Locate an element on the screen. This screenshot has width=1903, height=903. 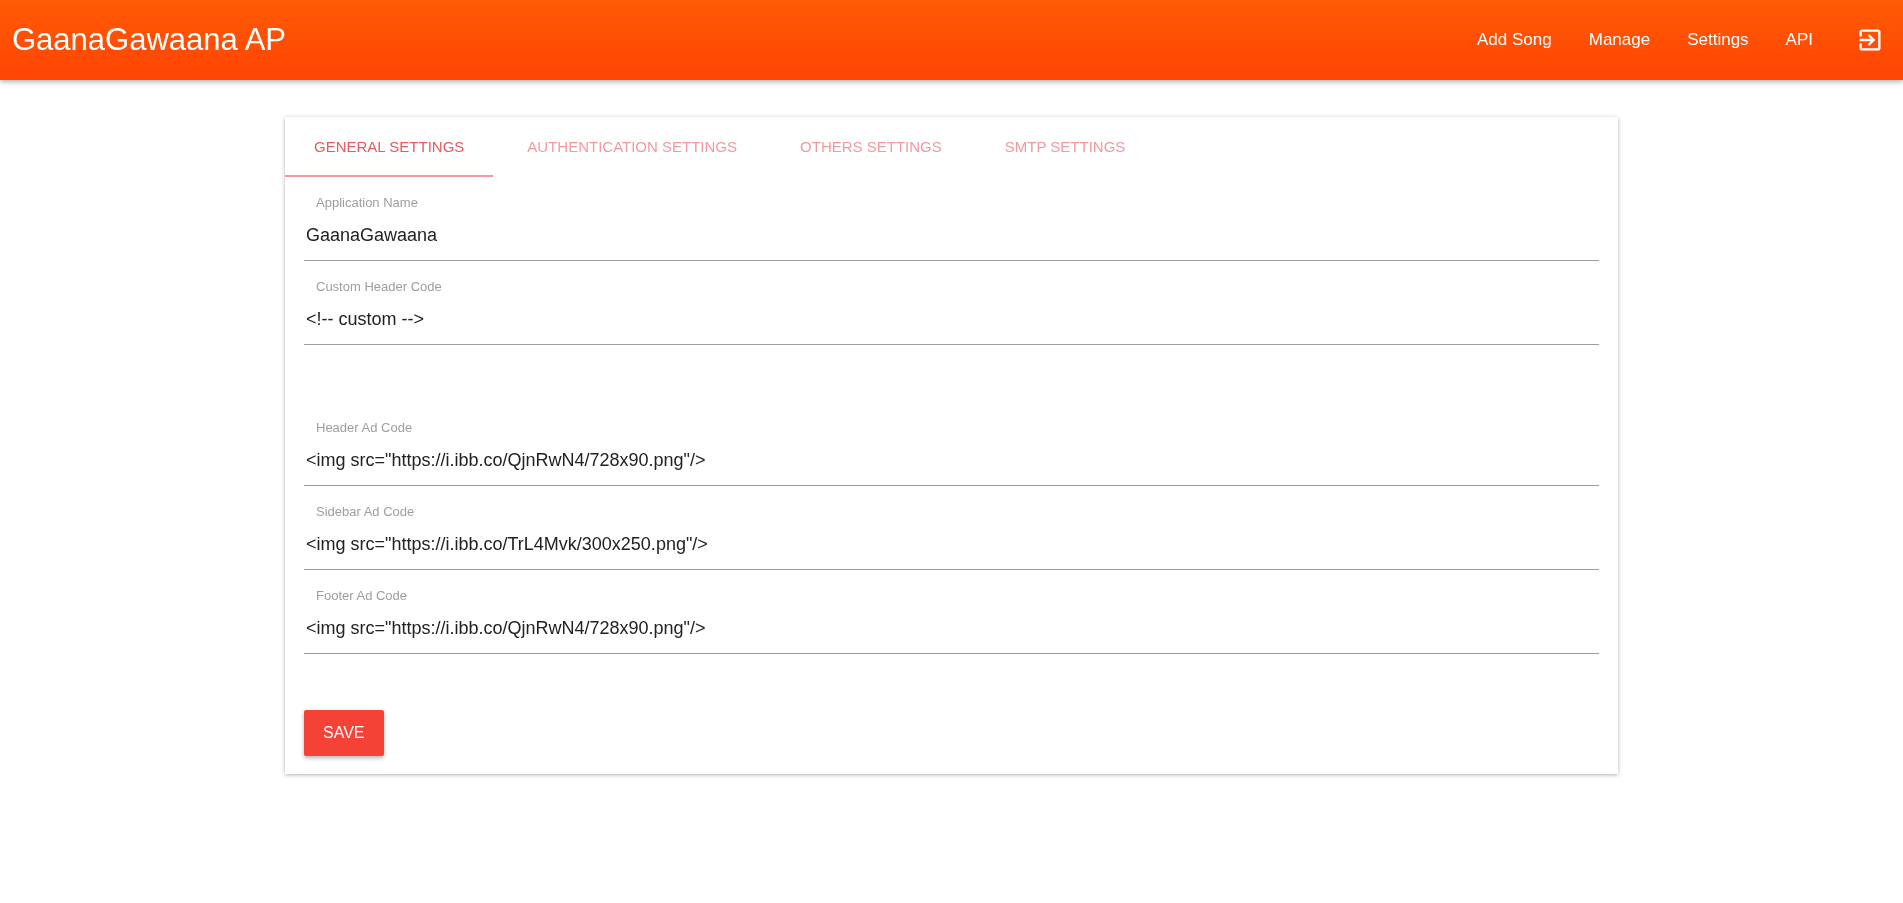
input-field: GaanaGawaana is located at coordinates (951, 235).